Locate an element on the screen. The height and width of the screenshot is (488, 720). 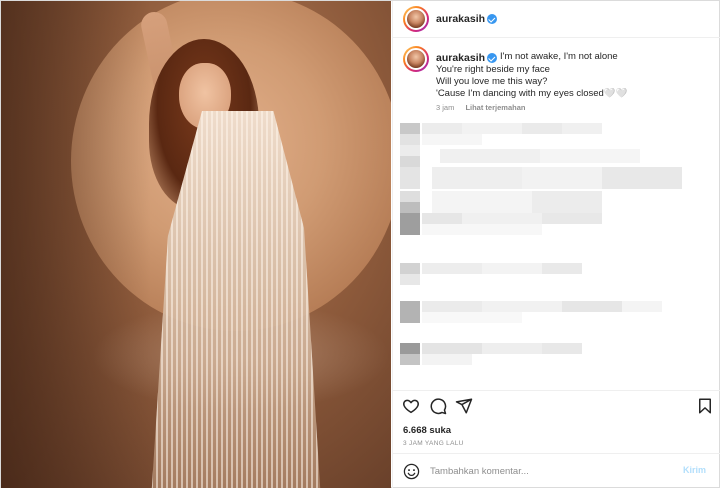
bookmark-icon is located at coordinates (705, 406).